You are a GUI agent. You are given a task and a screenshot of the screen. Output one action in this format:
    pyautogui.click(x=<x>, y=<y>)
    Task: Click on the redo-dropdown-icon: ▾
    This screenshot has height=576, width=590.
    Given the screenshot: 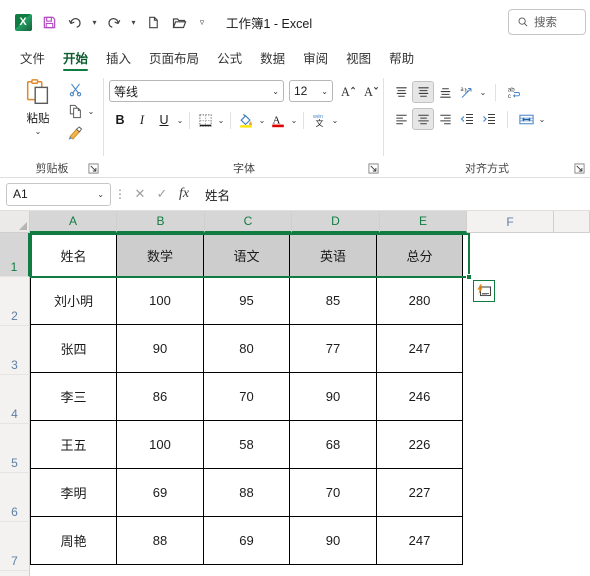 What is the action you would take?
    pyautogui.click(x=133, y=23)
    